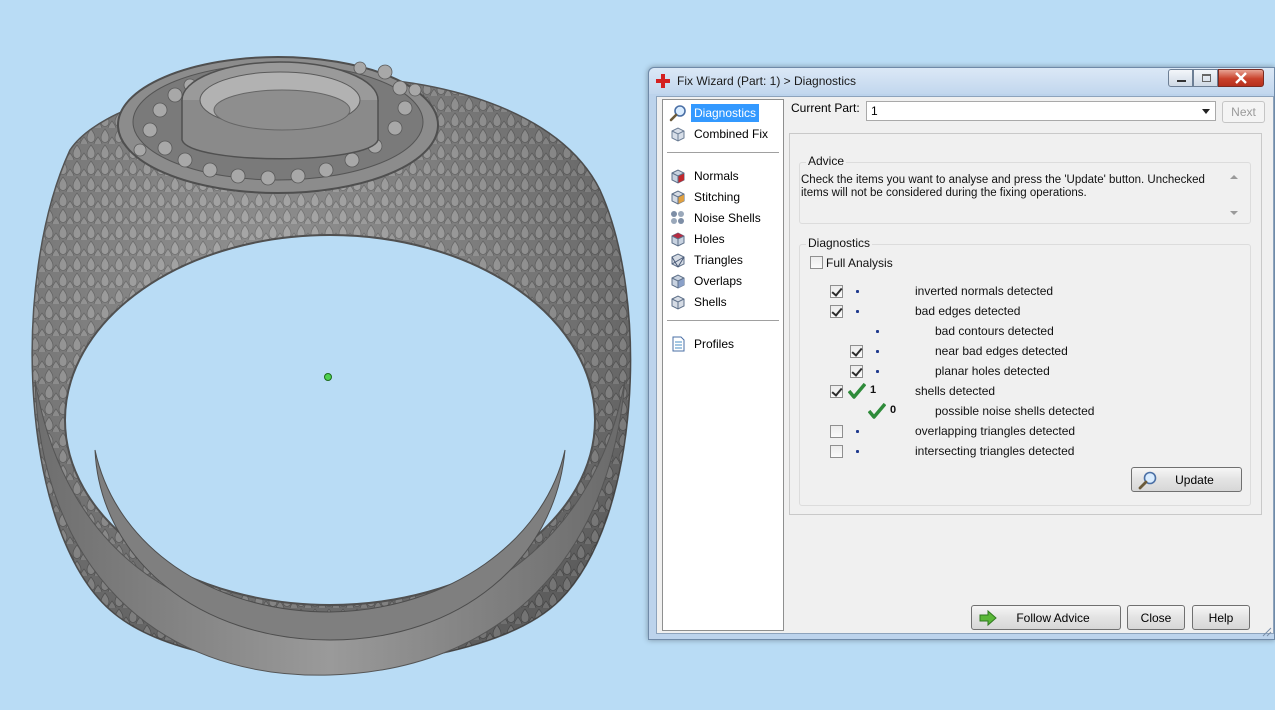 The image size is (1275, 710). What do you see at coordinates (839, 243) in the screenshot?
I see `diagnostics-title: Diagnostics` at bounding box center [839, 243].